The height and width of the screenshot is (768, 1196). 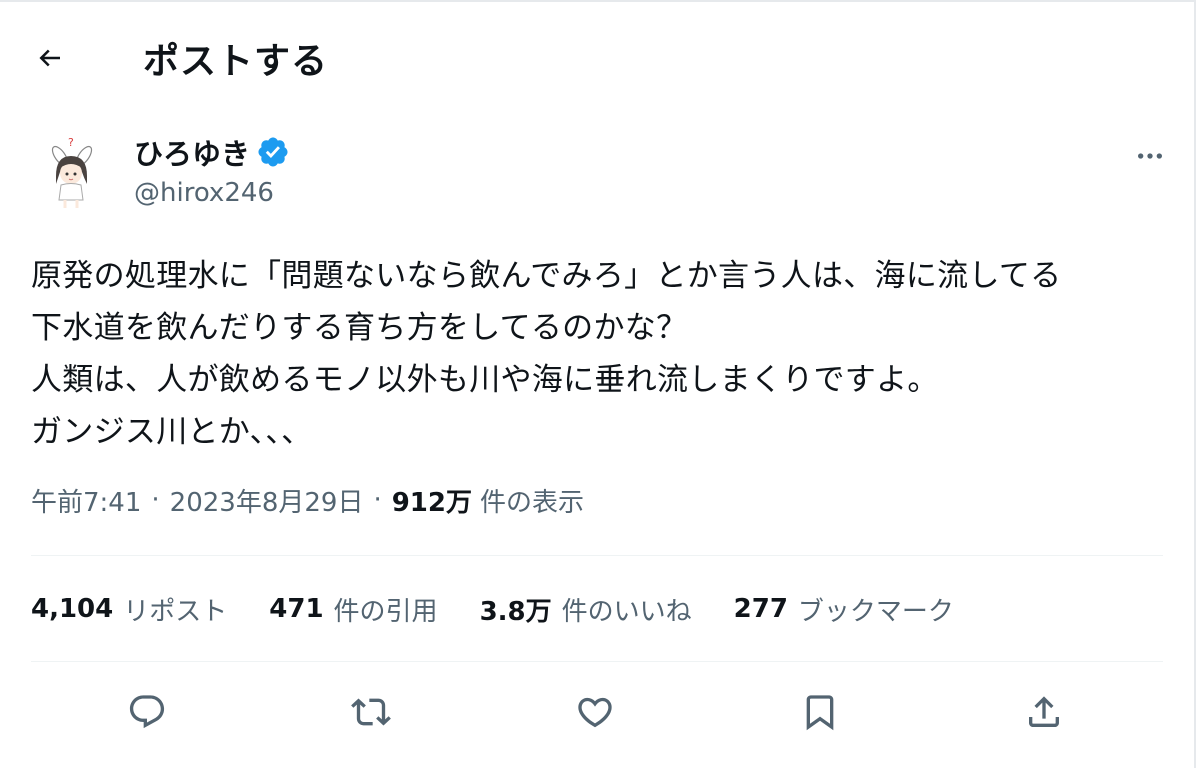 I want to click on post-text-line: 原発の処理水に「問題ないなら飲んでみろ」とか言う人は、海に流してる, so click(x=546, y=276).